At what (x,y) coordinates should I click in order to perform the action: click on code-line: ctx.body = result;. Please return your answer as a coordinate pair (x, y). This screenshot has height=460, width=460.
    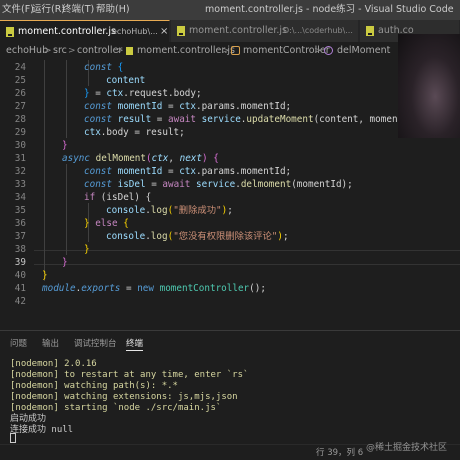
    Looking at the image, I should click on (134, 132).